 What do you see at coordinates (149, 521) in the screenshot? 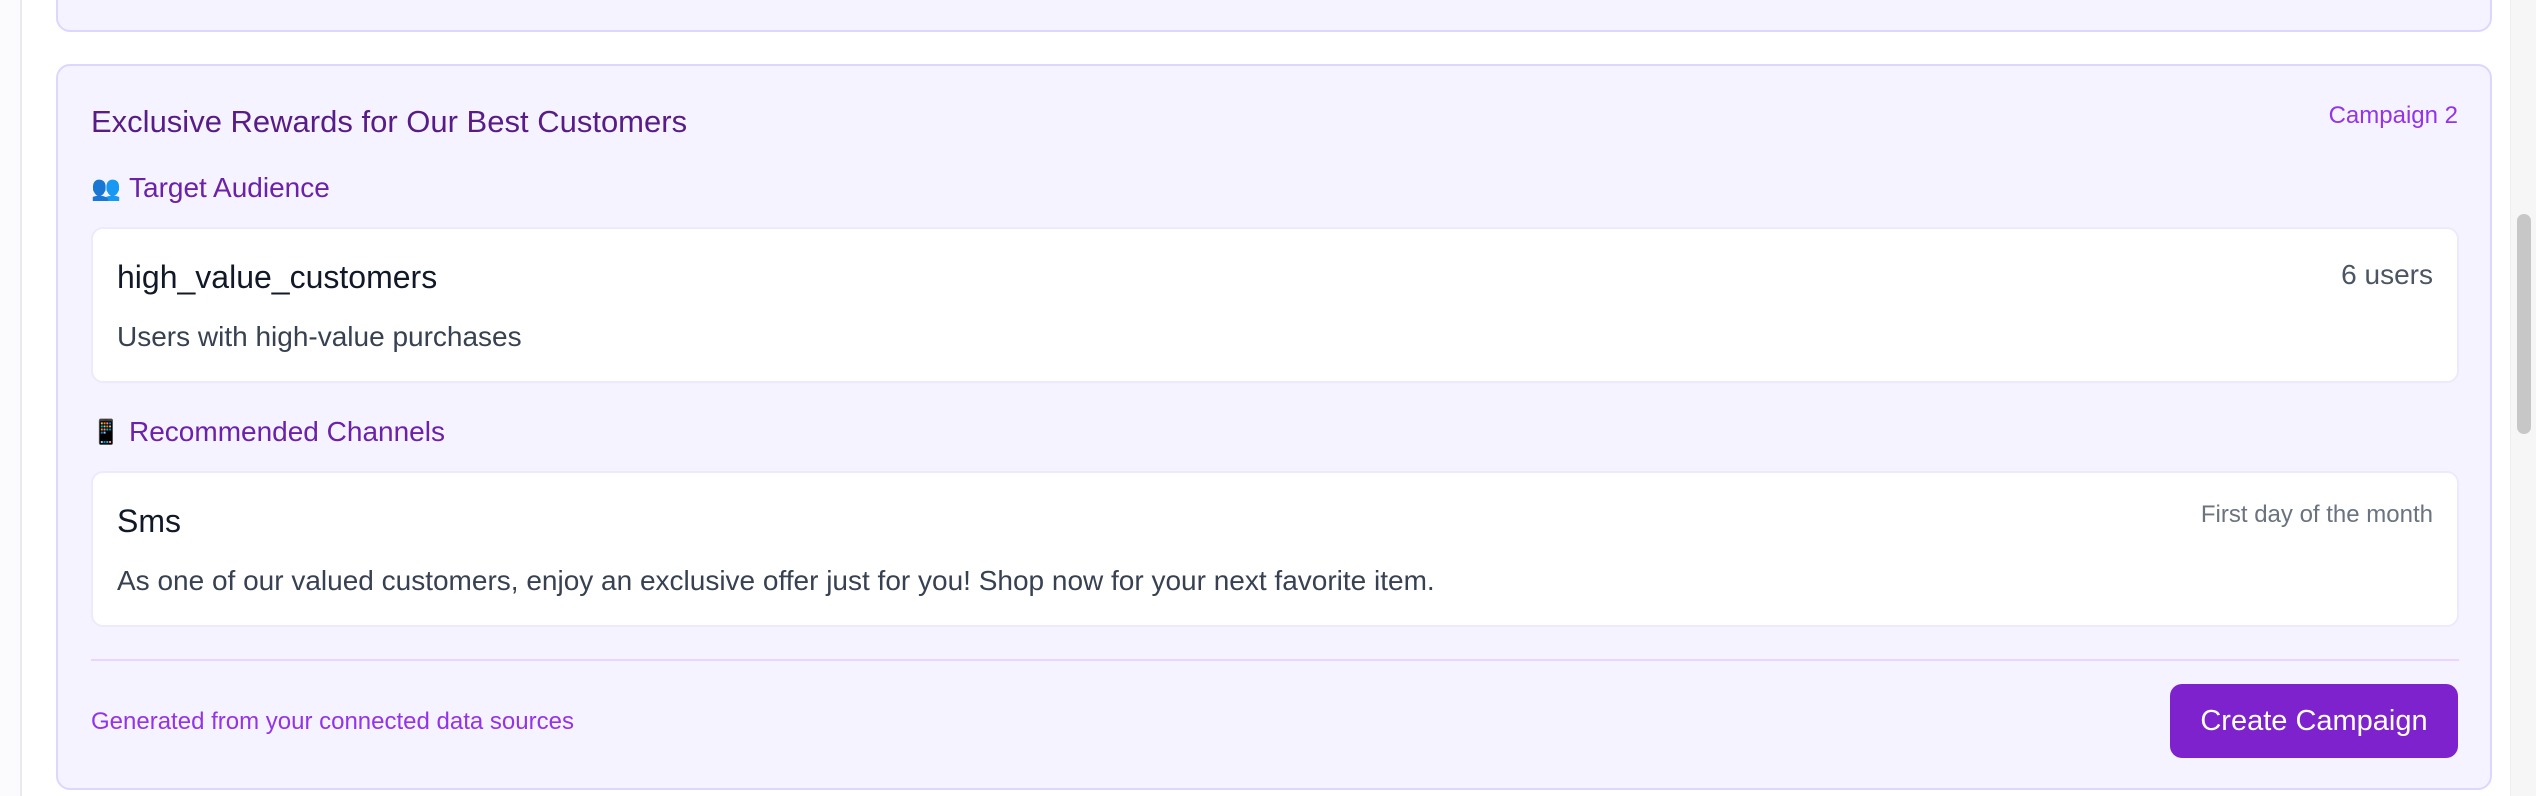
I see `channel-name: Sms` at bounding box center [149, 521].